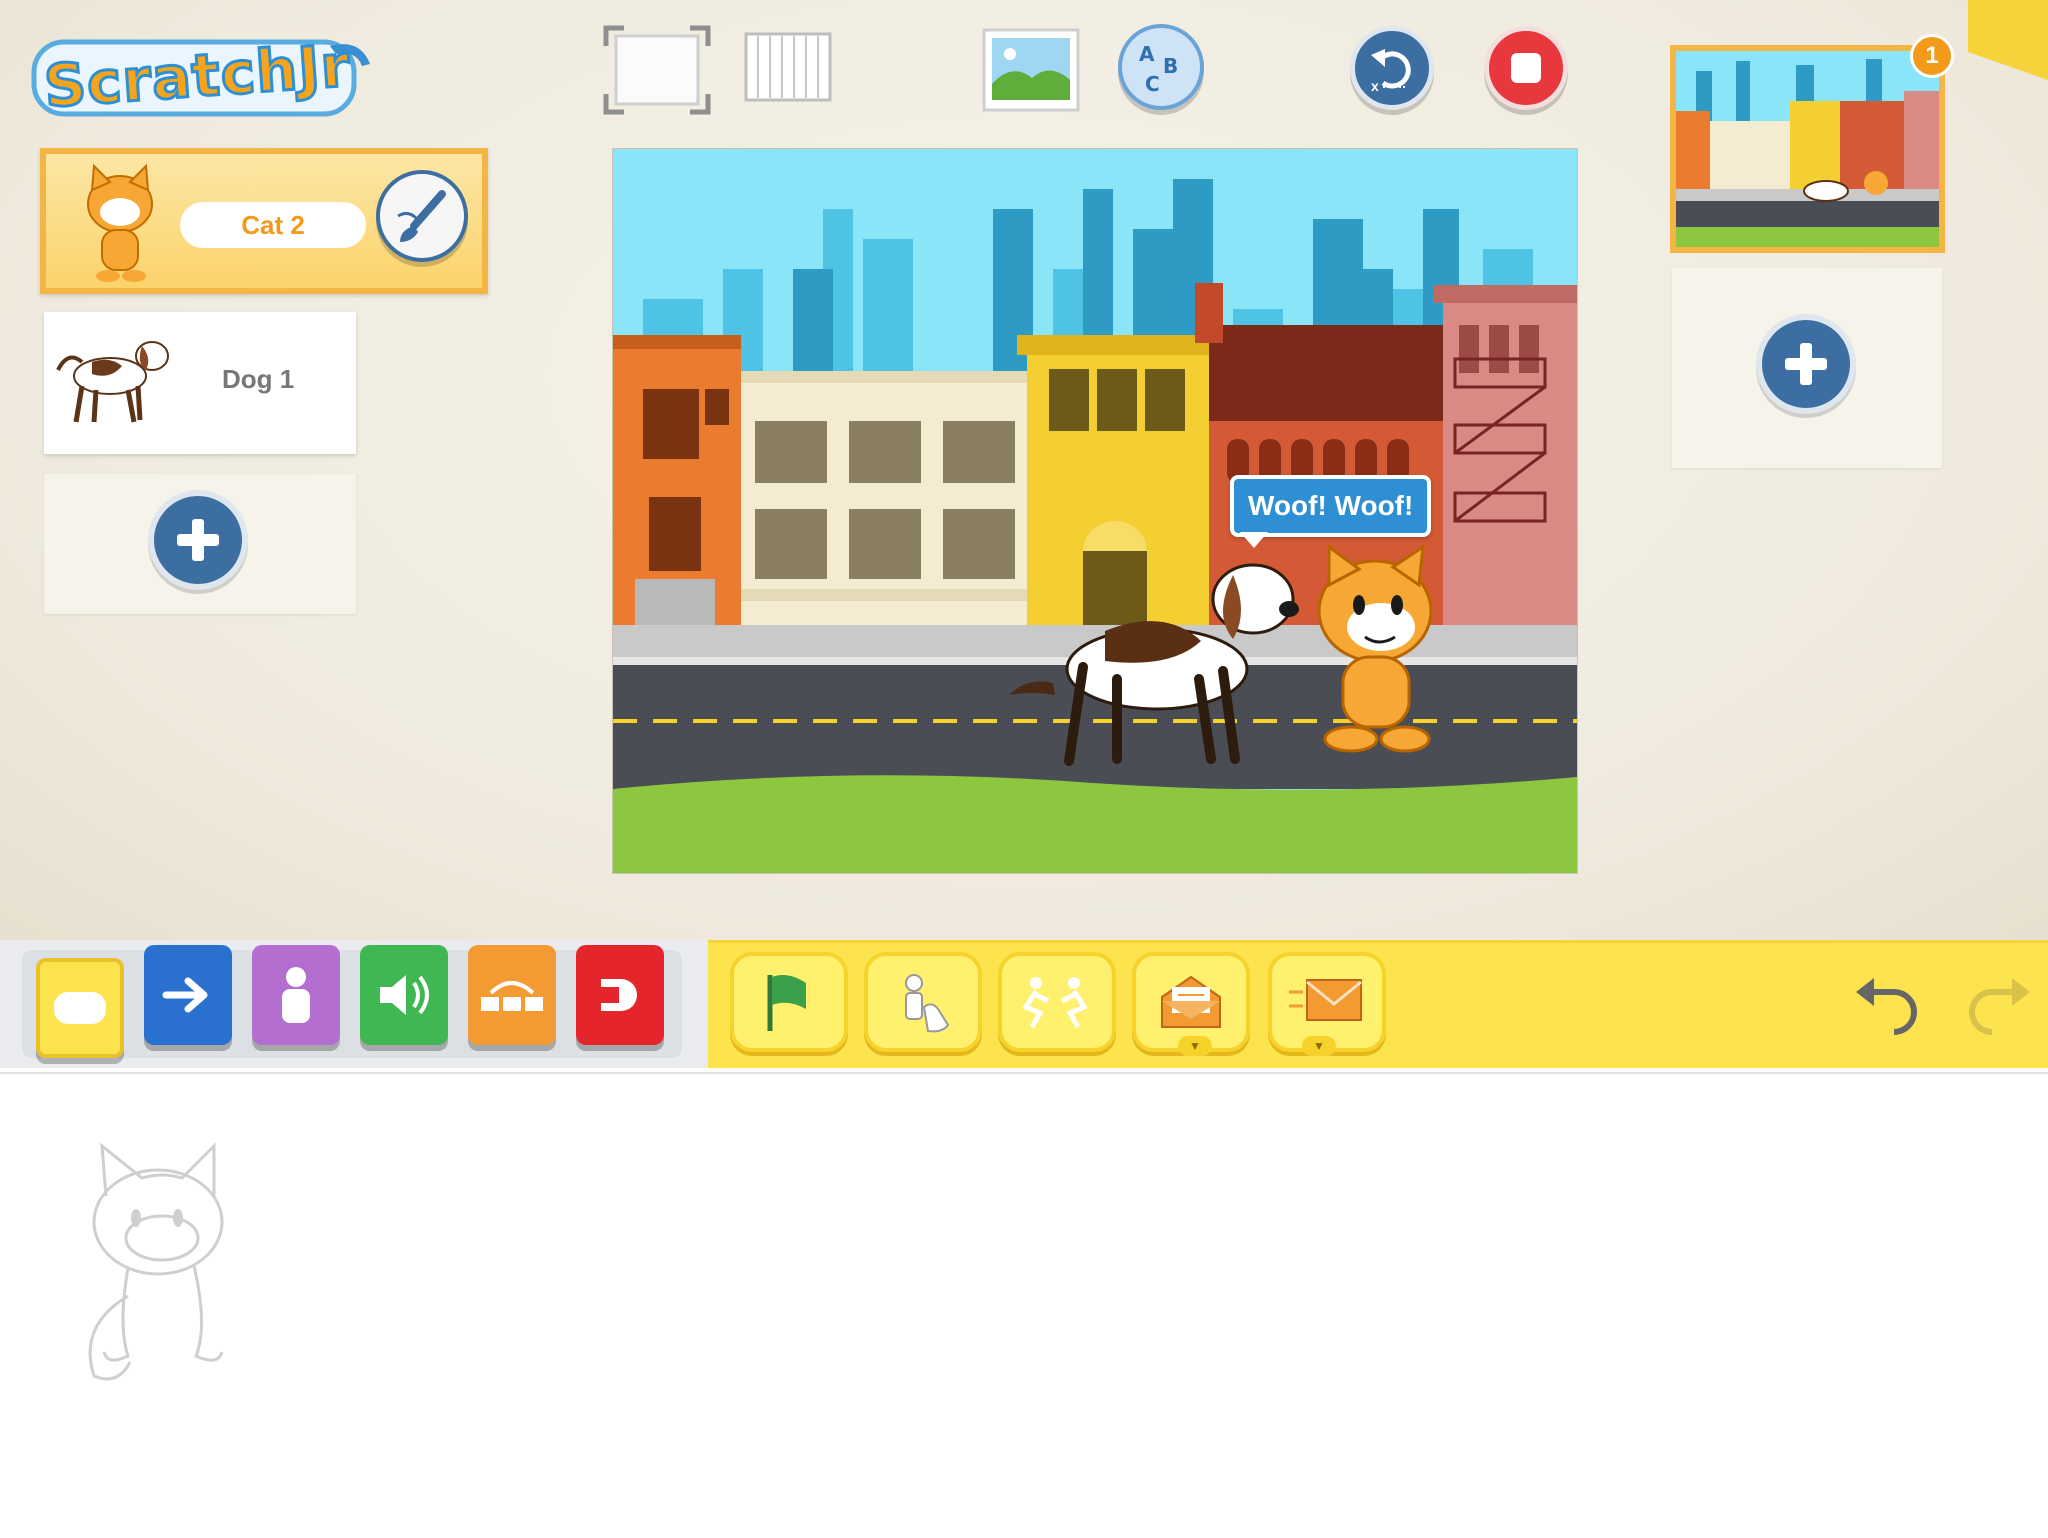 The image size is (2048, 1538). Describe the element at coordinates (1886, 1006) in the screenshot. I see `undo-icon` at that location.